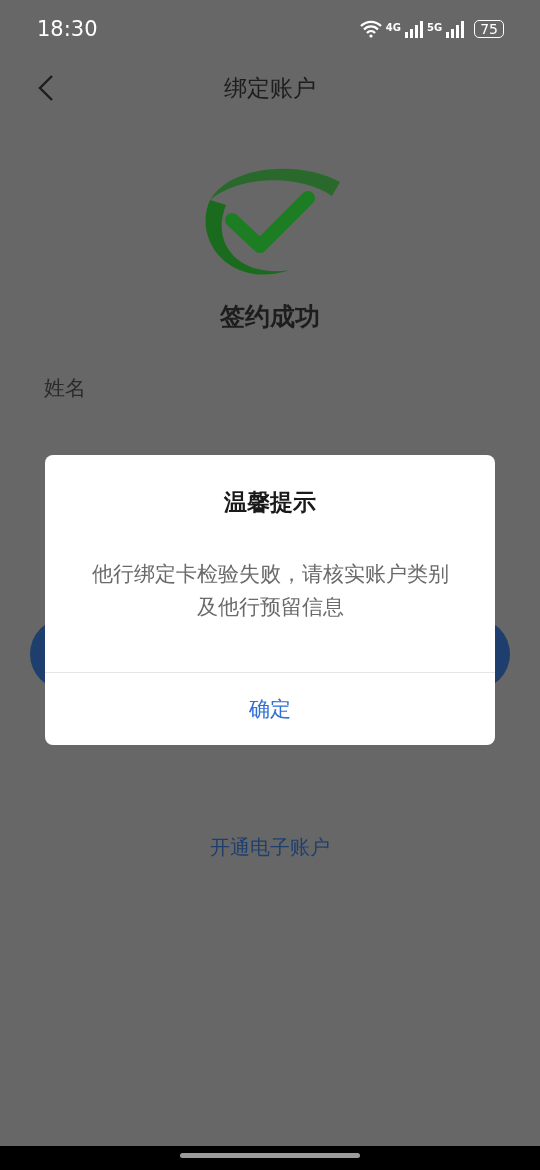 The image size is (540, 1170). Describe the element at coordinates (489, 29) in the screenshot. I see `battery-level: 75` at that location.